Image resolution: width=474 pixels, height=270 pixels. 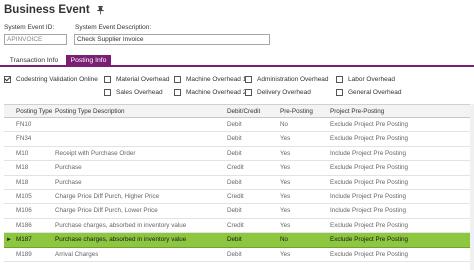 I want to click on posting-type-cell: M189, so click(x=24, y=254).